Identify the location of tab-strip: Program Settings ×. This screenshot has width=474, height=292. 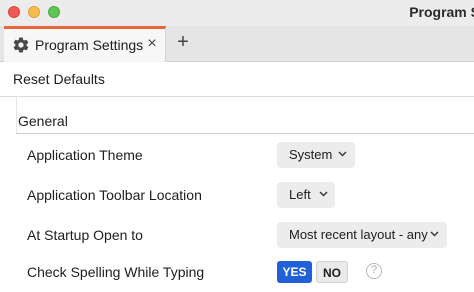
(237, 44).